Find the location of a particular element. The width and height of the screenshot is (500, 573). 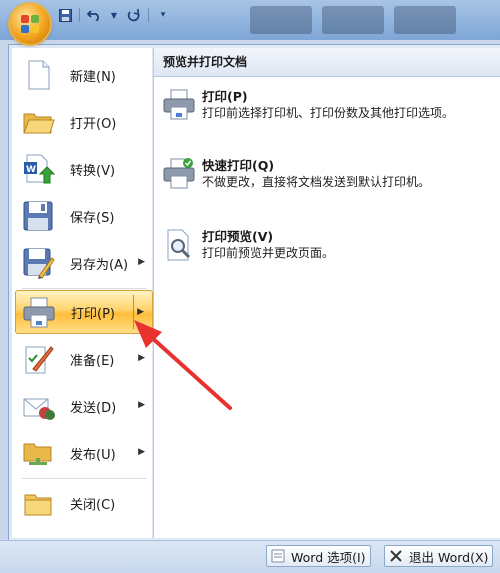

submenu-item-title: 打印预览(V) is located at coordinates (238, 236).